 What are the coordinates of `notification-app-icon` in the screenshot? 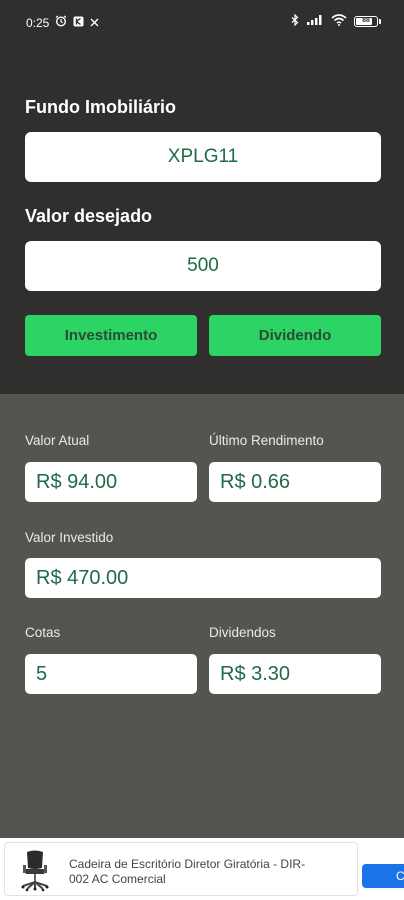 It's located at (78, 23).